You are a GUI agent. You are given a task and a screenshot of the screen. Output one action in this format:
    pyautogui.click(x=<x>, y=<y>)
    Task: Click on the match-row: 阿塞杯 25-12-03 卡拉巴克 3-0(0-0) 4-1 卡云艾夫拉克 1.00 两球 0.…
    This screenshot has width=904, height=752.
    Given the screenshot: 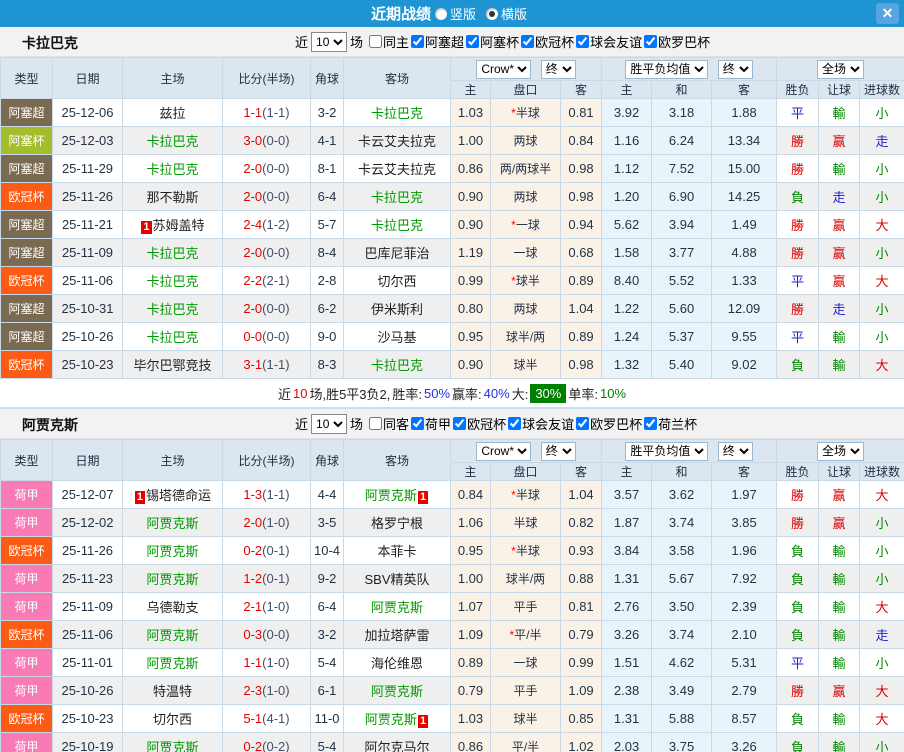 What is the action you would take?
    pyautogui.click(x=452, y=140)
    